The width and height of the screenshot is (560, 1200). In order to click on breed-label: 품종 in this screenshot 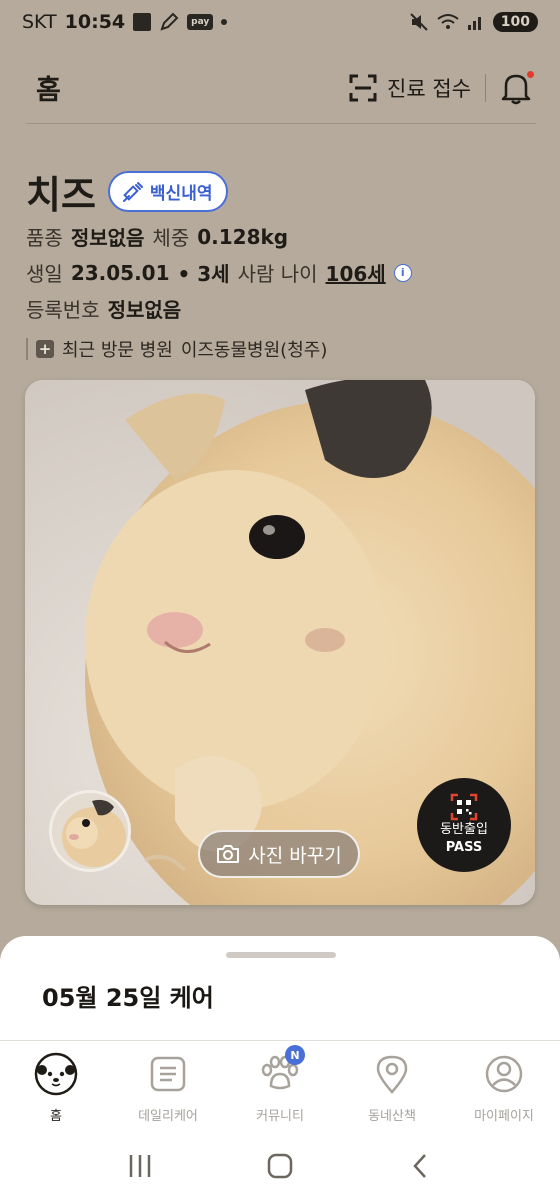, I will do `click(44, 238)`.